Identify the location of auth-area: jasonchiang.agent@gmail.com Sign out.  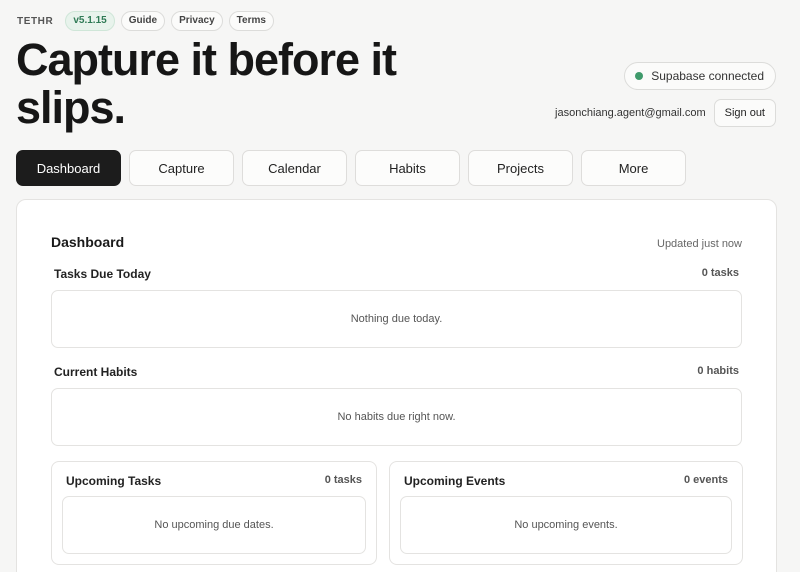
(665, 113).